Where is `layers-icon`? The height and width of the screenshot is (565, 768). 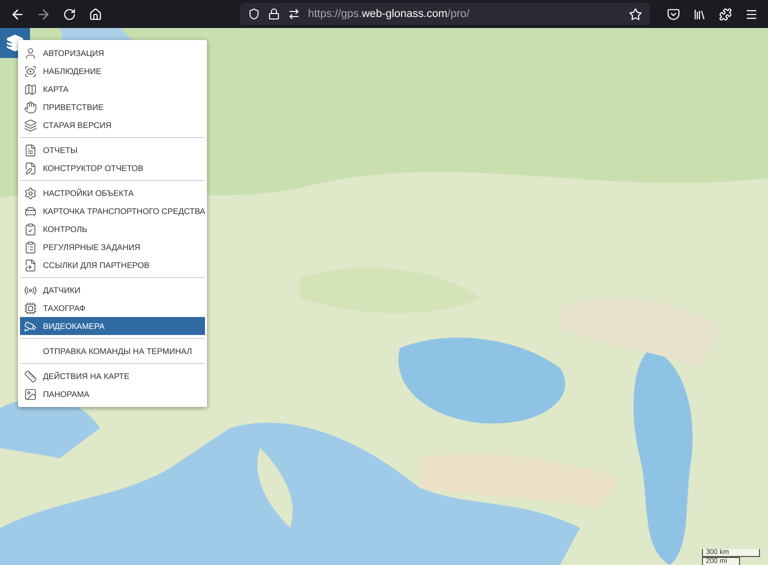
layers-icon is located at coordinates (30, 125).